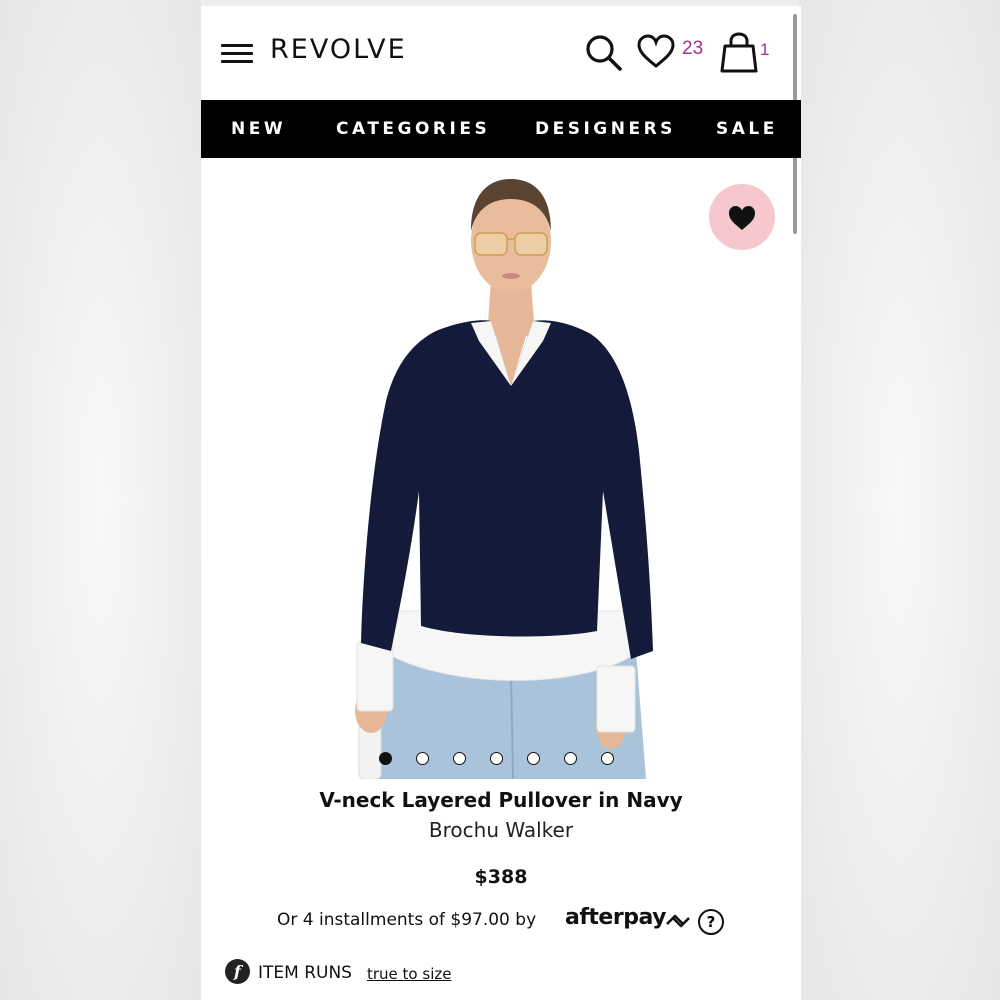 The width and height of the screenshot is (1000, 1000). Describe the element at coordinates (656, 52) in the screenshot. I see `heart-icon` at that location.